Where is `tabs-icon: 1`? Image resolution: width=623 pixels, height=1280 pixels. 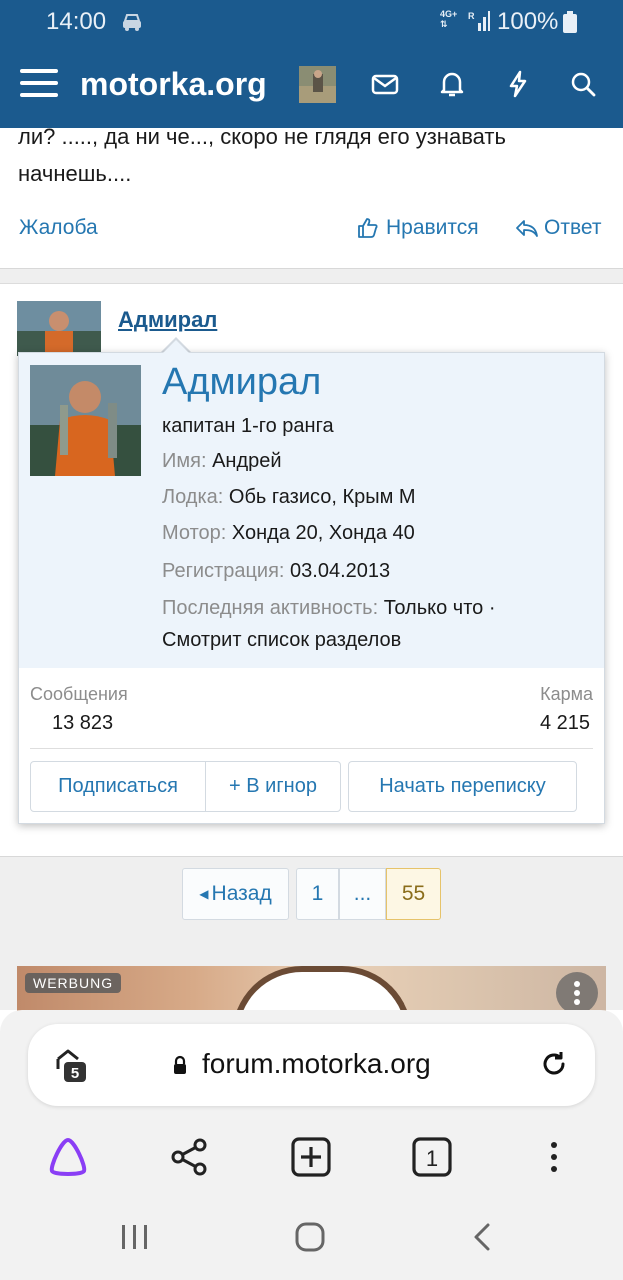 tabs-icon: 1 is located at coordinates (432, 1157).